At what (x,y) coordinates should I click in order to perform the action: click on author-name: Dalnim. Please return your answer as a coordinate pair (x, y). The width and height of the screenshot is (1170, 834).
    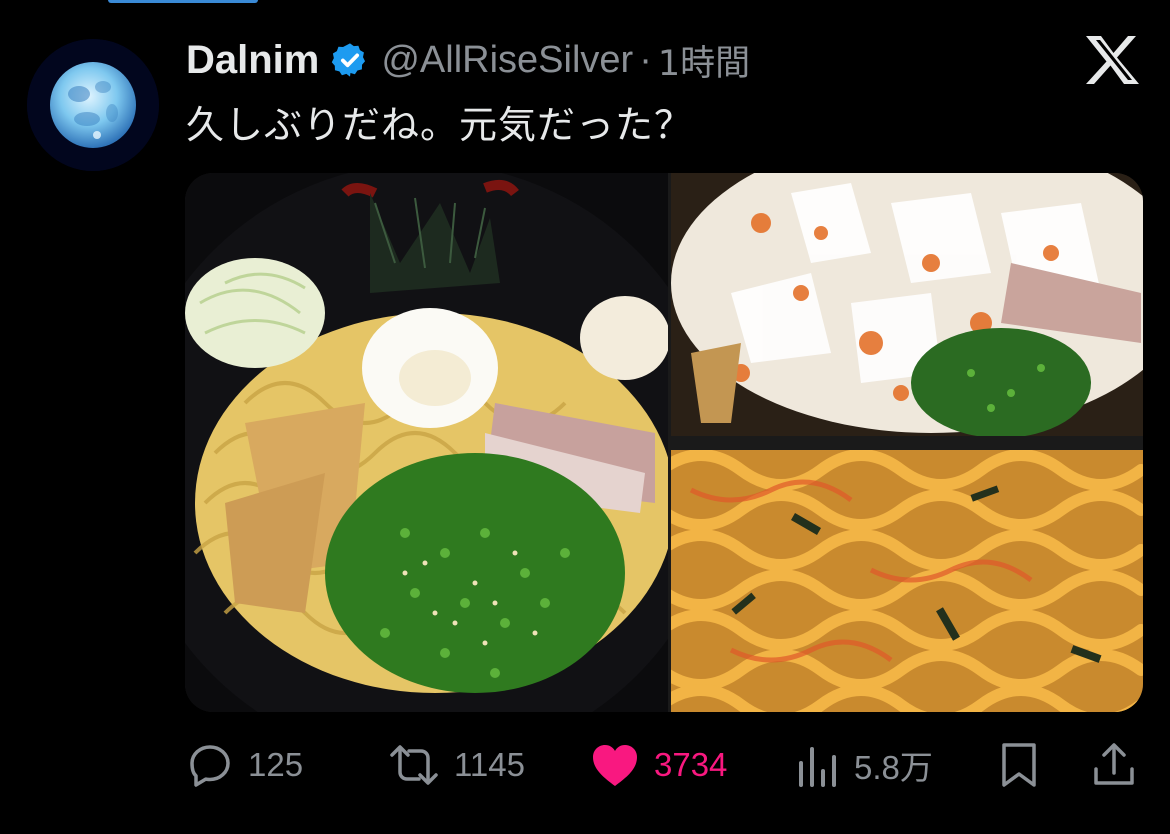
    Looking at the image, I should click on (252, 60).